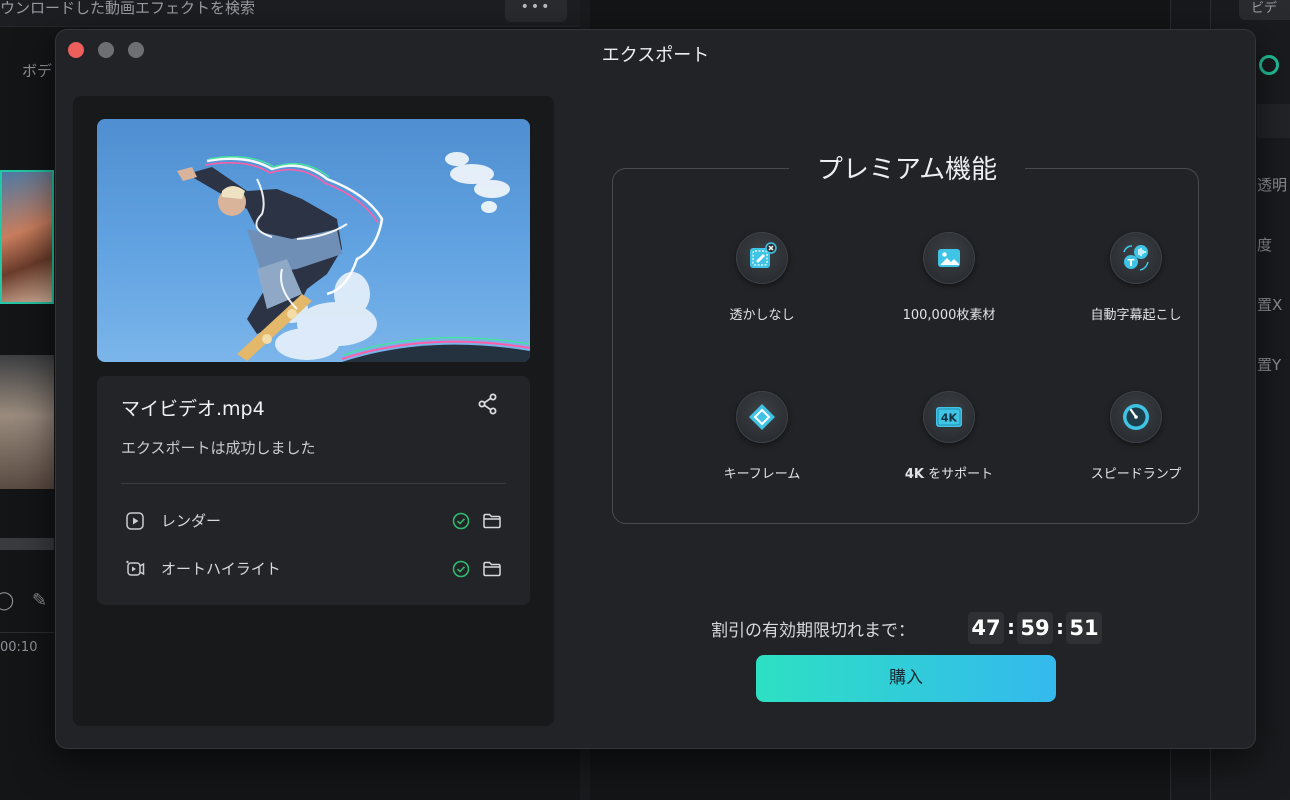  What do you see at coordinates (1136, 287) in the screenshot?
I see `feature-auto-subtitle: T 自動字幕起こし` at bounding box center [1136, 287].